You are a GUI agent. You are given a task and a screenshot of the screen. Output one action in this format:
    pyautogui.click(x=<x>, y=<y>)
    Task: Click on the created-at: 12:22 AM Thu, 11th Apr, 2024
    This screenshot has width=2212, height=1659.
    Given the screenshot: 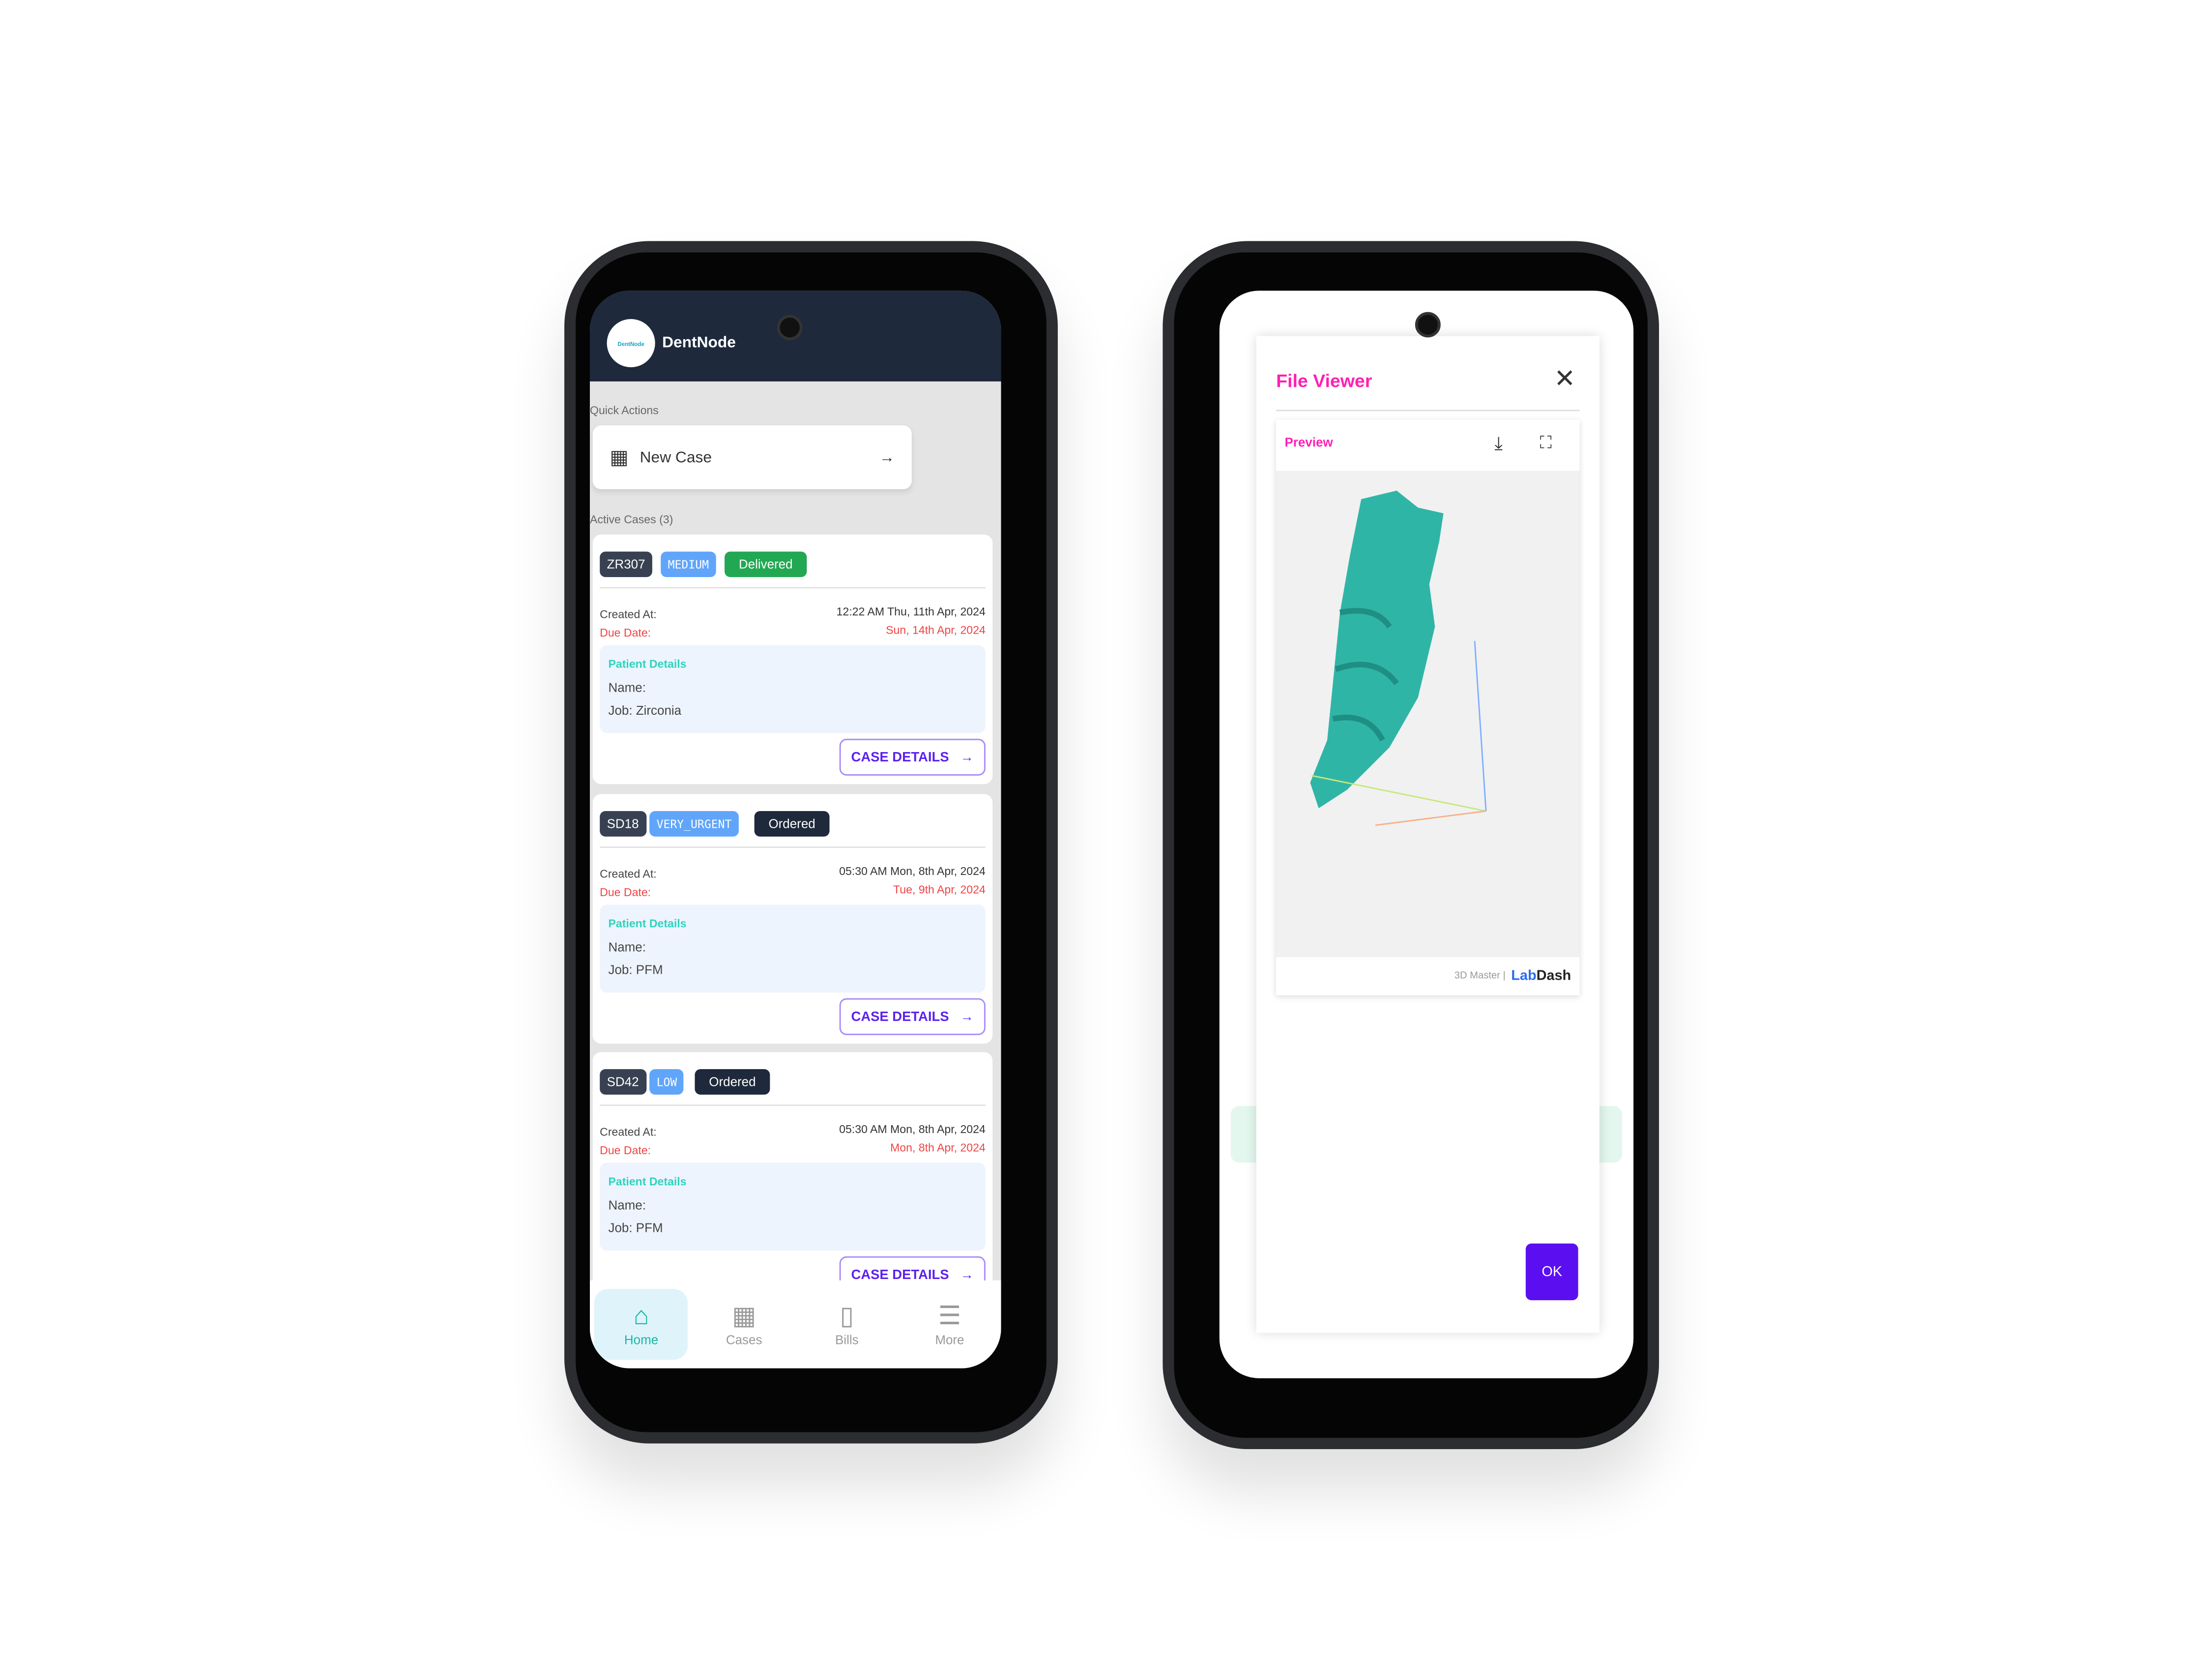 What is the action you would take?
    pyautogui.click(x=911, y=611)
    